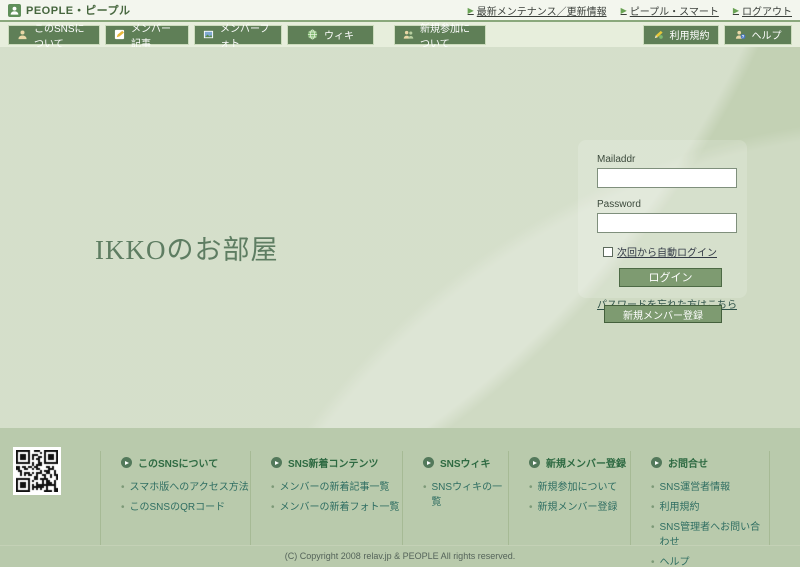 The image size is (800, 567). I want to click on footer-link-new-photos: メンバーの新着フォト一覧, so click(336, 505).